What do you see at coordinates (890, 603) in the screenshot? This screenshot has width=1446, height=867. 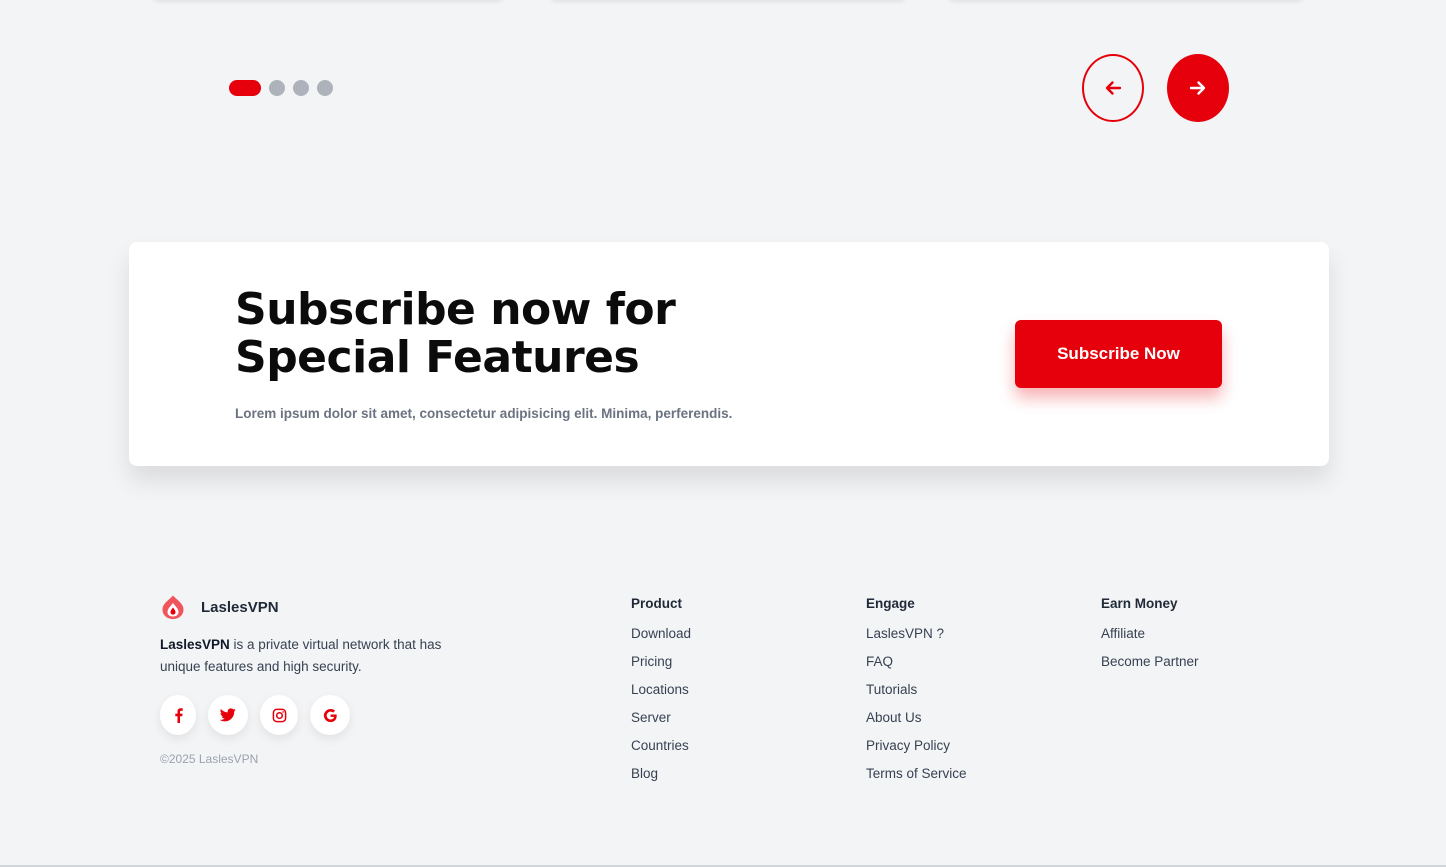 I see `footer-column-title: Engage` at bounding box center [890, 603].